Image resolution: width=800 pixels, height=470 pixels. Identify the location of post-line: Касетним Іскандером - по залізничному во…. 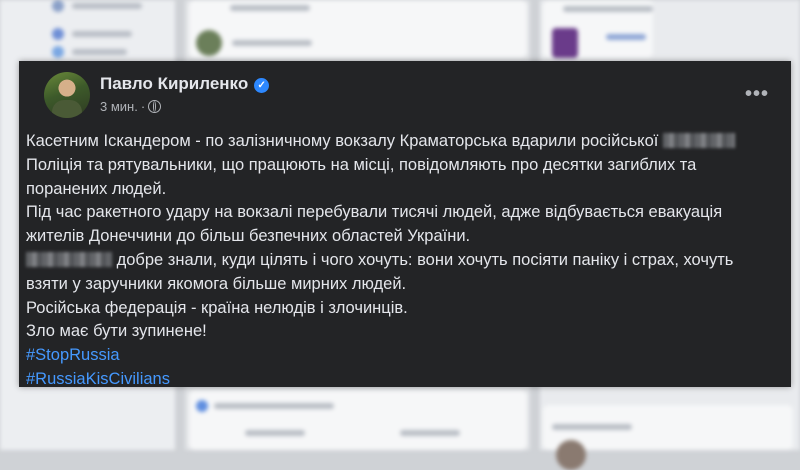
(406, 142).